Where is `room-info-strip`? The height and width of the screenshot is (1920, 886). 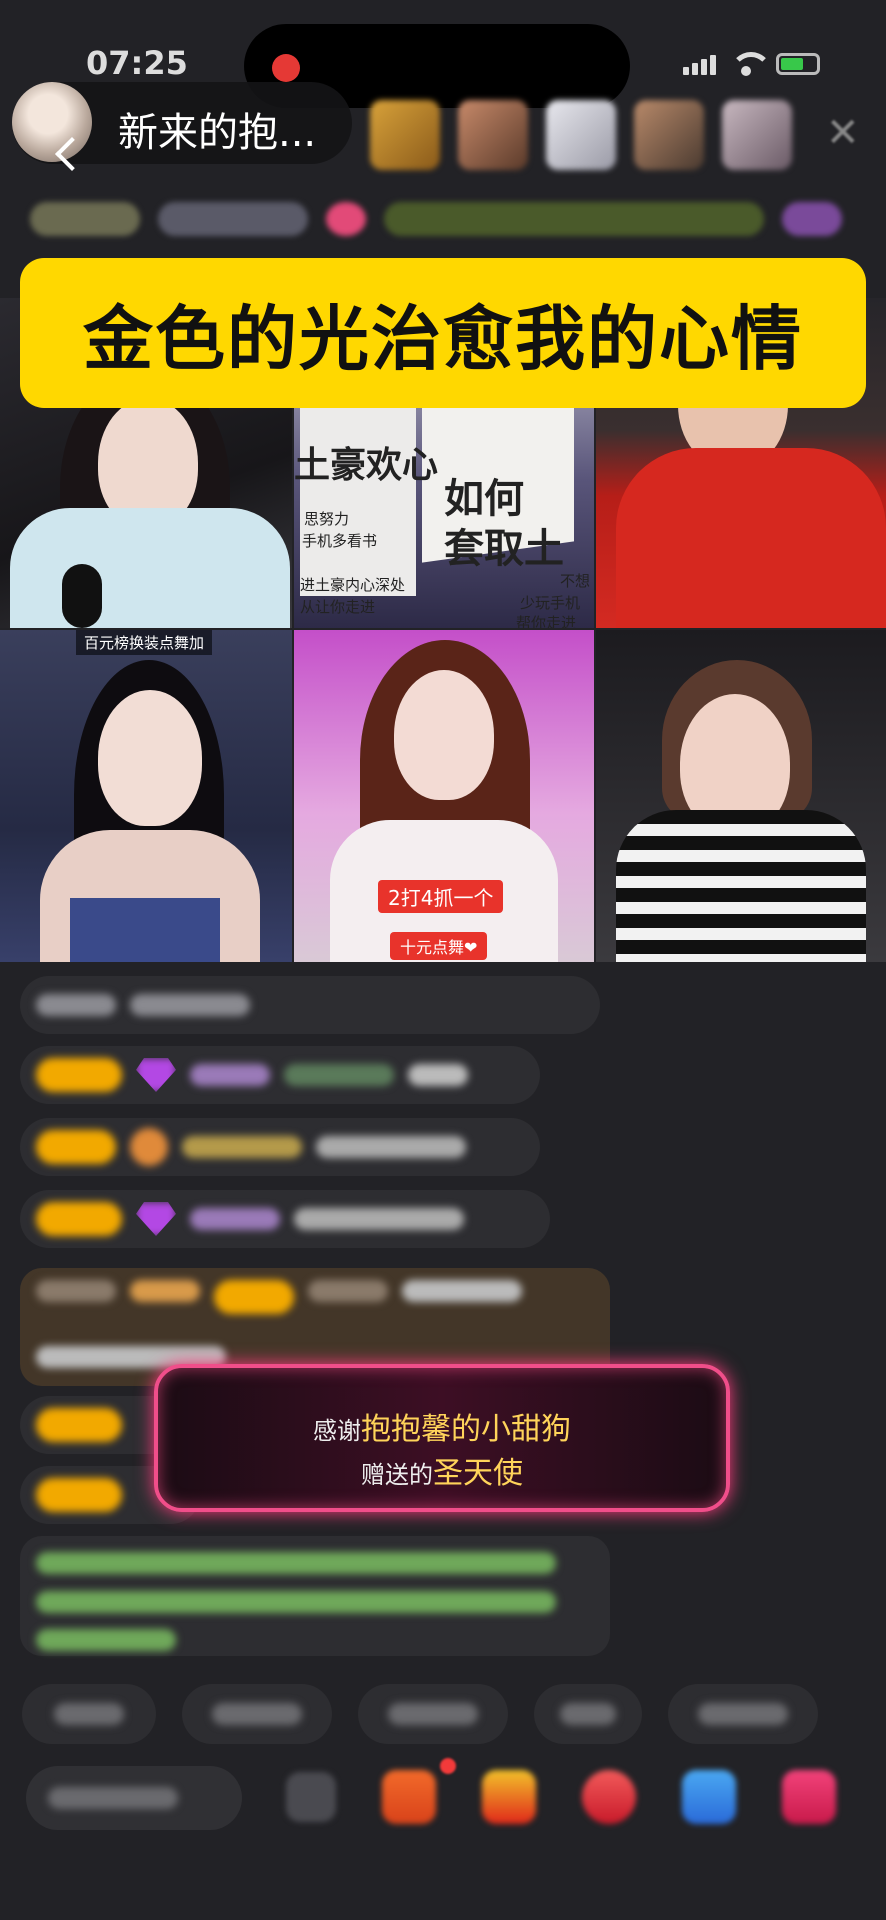 room-info-strip is located at coordinates (443, 219).